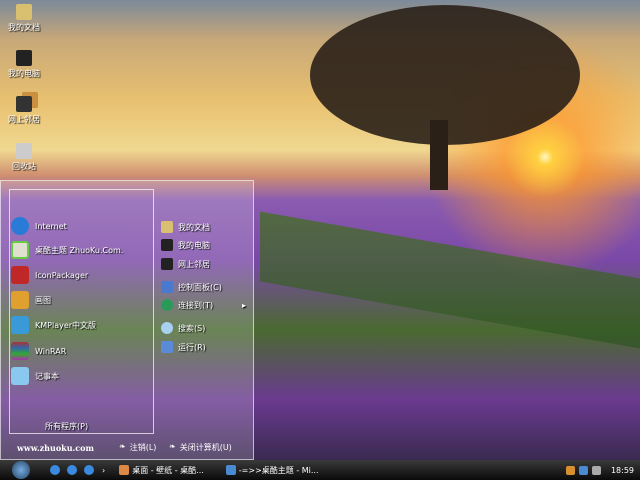 The width and height of the screenshot is (640, 480). I want to click on clock: 18:59, so click(622, 470).